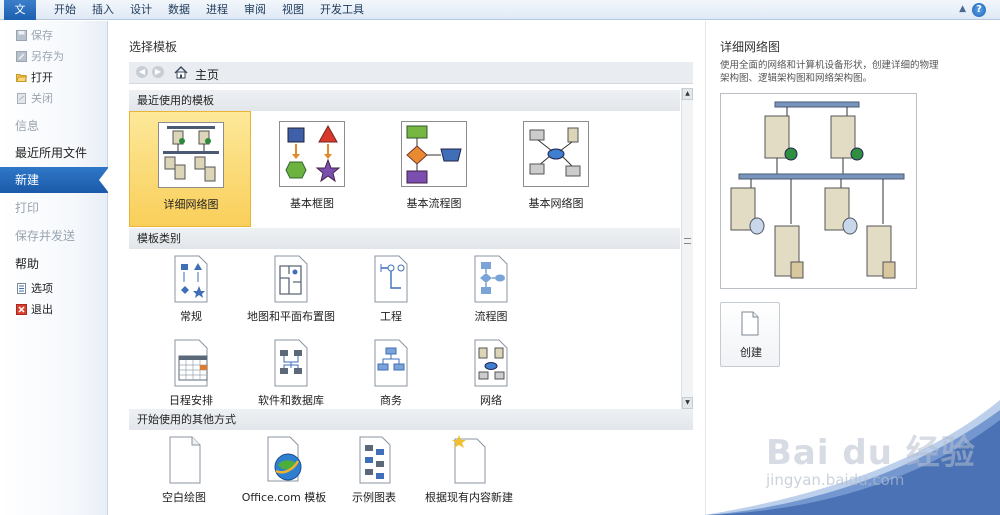 This screenshot has width=1000, height=515. I want to click on business-icon, so click(391, 363).